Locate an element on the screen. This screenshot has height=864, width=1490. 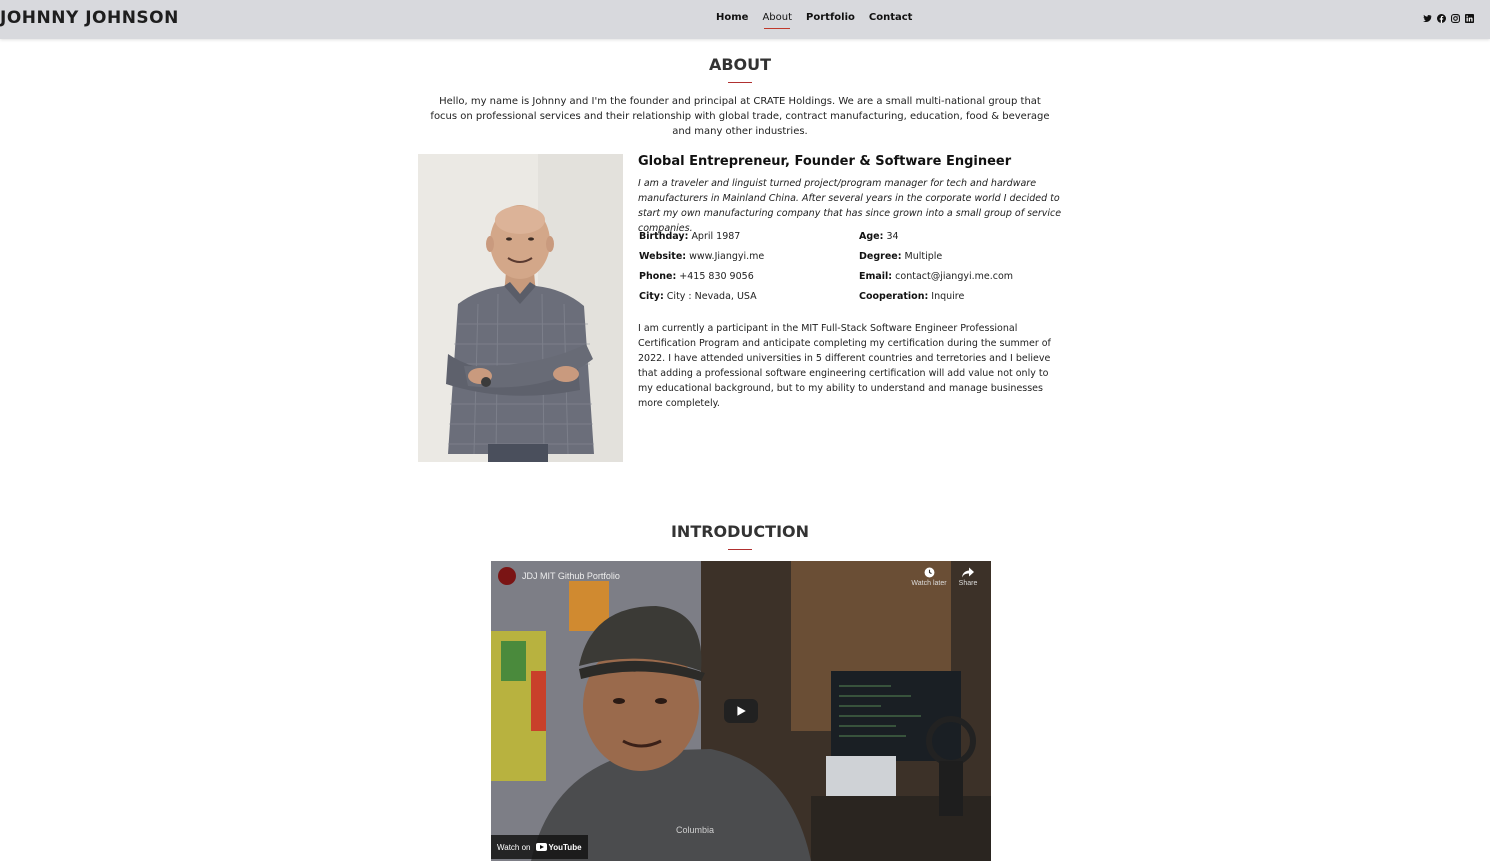
fact-website: Website: www.Jiangyi.me is located at coordinates (702, 256).